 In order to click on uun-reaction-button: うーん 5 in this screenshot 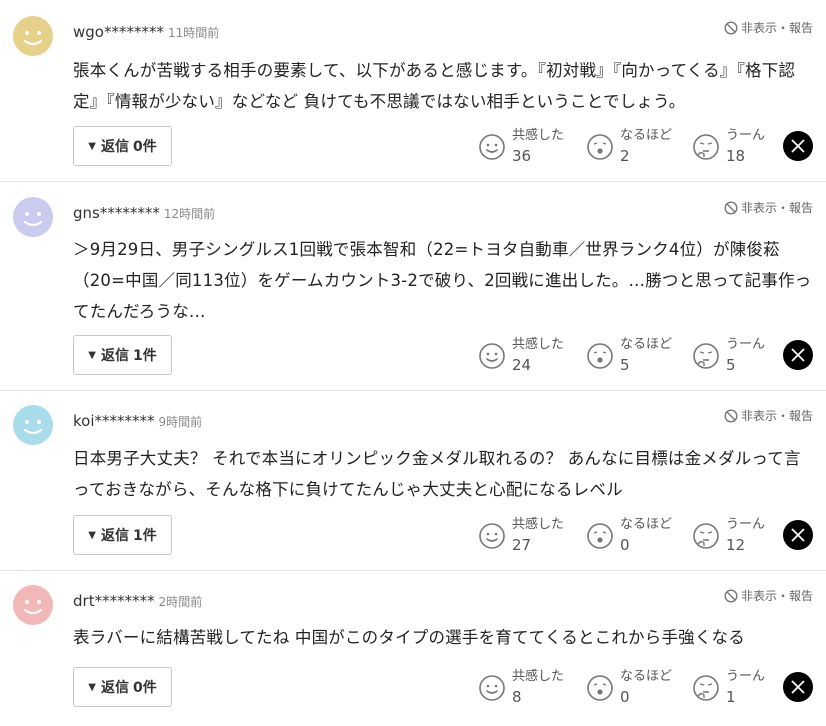, I will do `click(728, 356)`.